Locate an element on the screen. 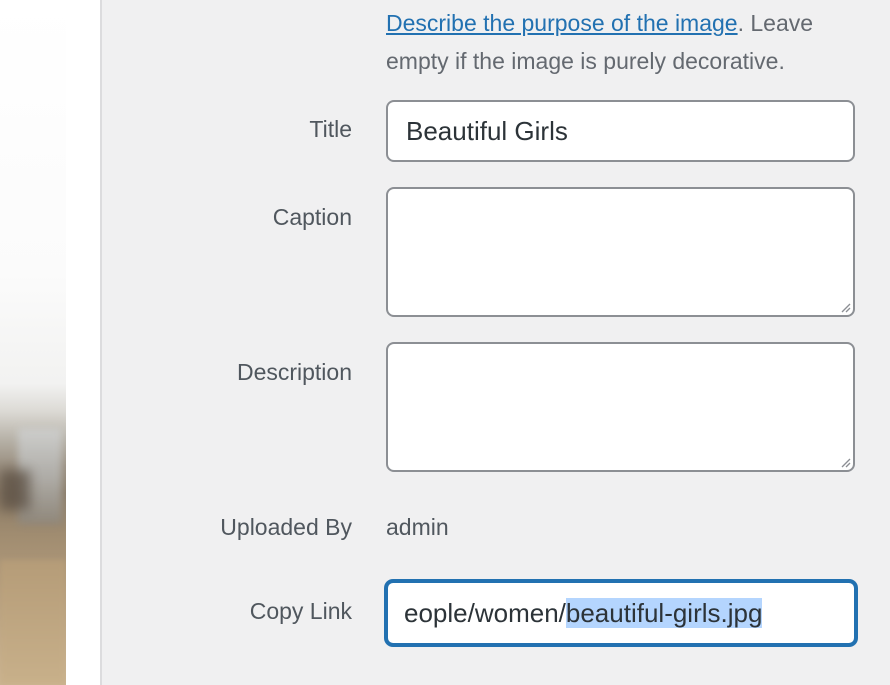  title-label: Title is located at coordinates (330, 129).